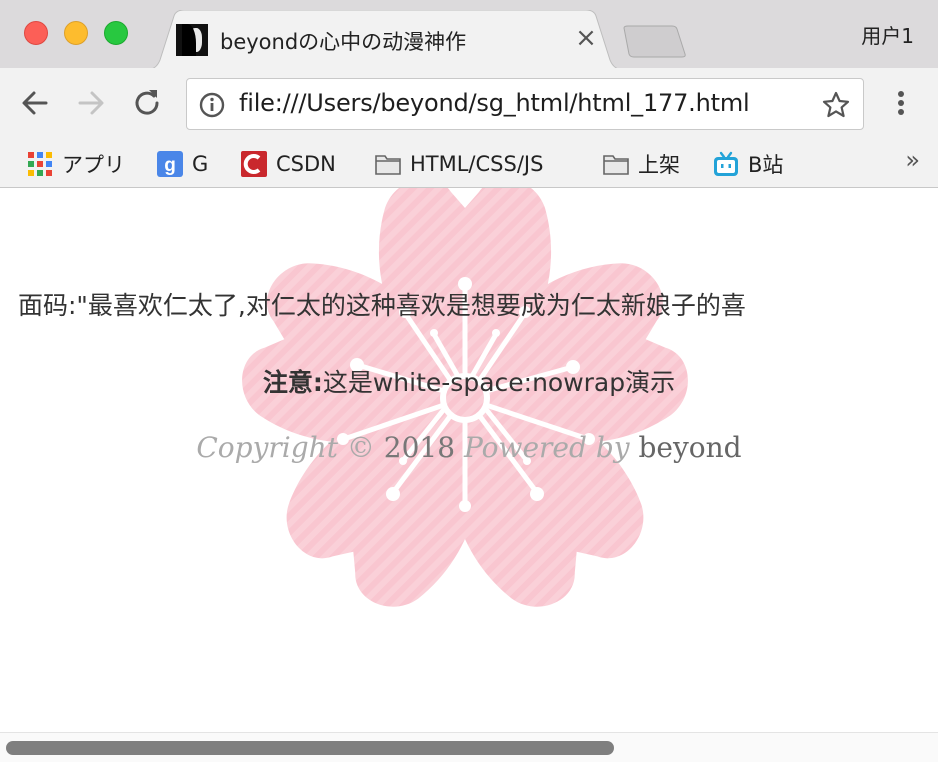  Describe the element at coordinates (726, 163) in the screenshot. I see `bilibili-icon` at that location.